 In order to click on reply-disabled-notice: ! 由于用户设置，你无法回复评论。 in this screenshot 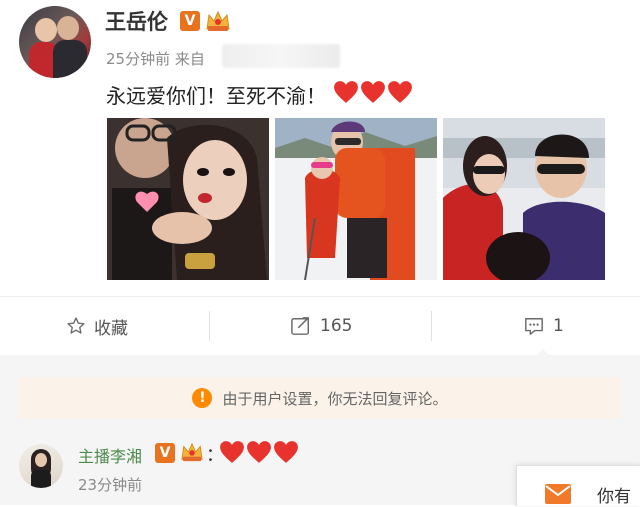, I will do `click(320, 398)`.